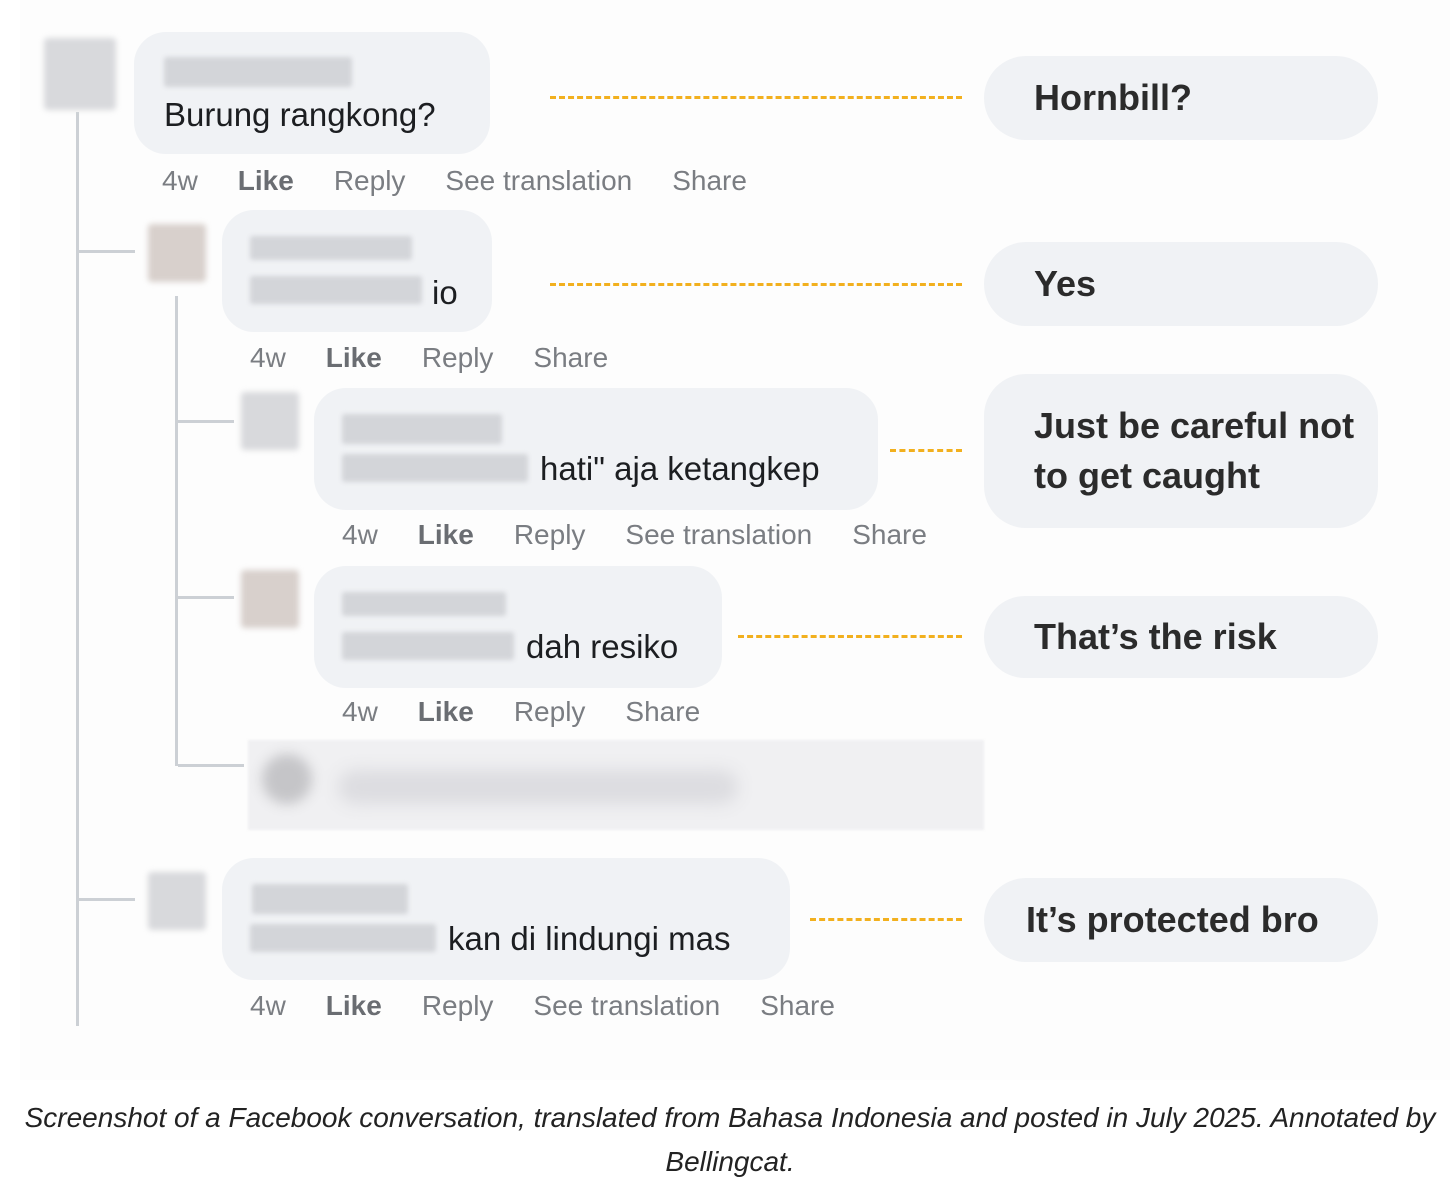  I want to click on comment-text: hati" aja ketangkep, so click(680, 468).